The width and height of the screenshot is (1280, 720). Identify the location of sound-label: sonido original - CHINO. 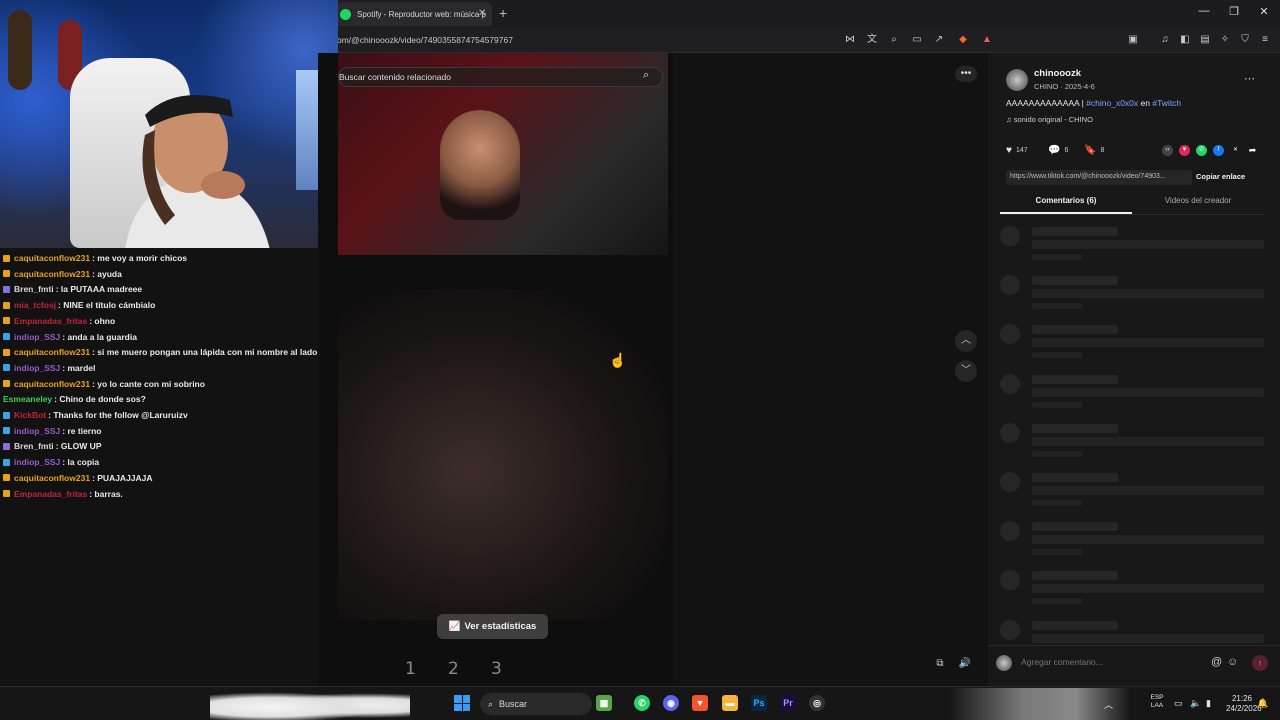
(1053, 119).